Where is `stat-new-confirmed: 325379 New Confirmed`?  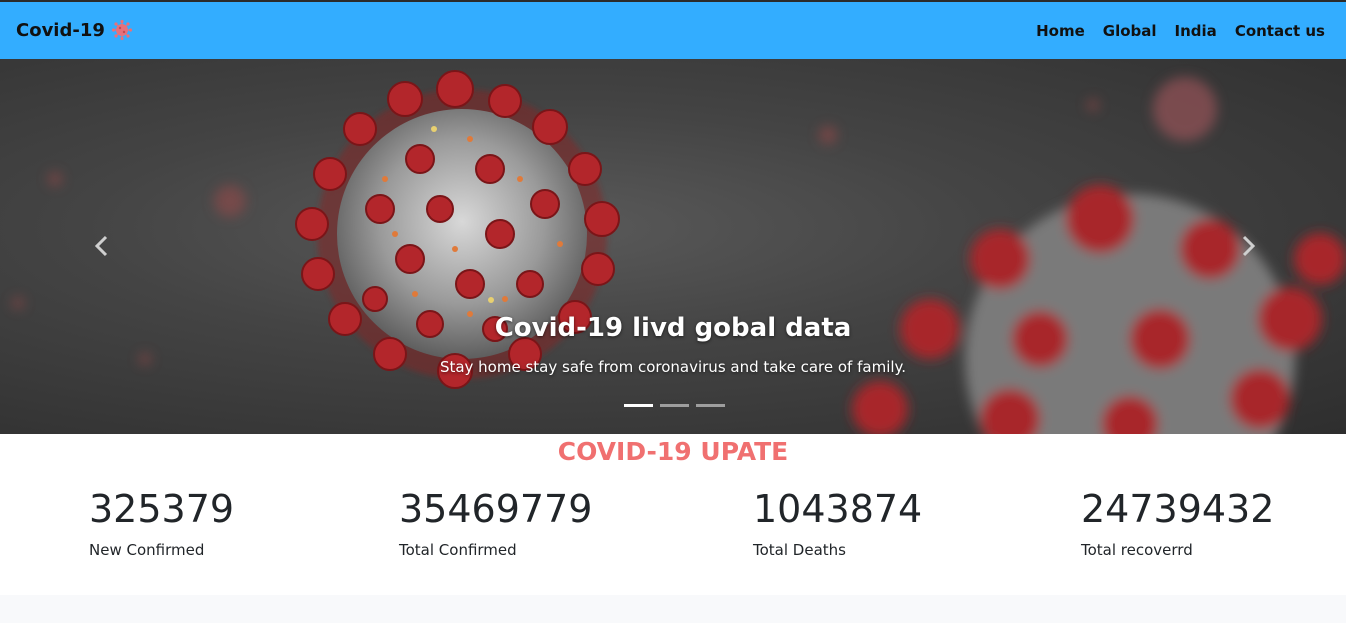 stat-new-confirmed: 325379 New Confirmed is located at coordinates (161, 523).